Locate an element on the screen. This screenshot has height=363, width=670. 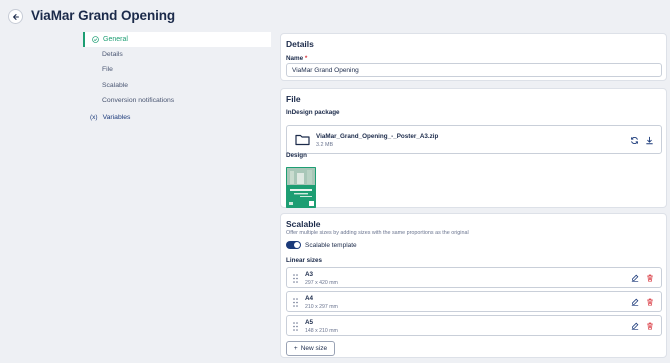
details-title: Details is located at coordinates (300, 44).